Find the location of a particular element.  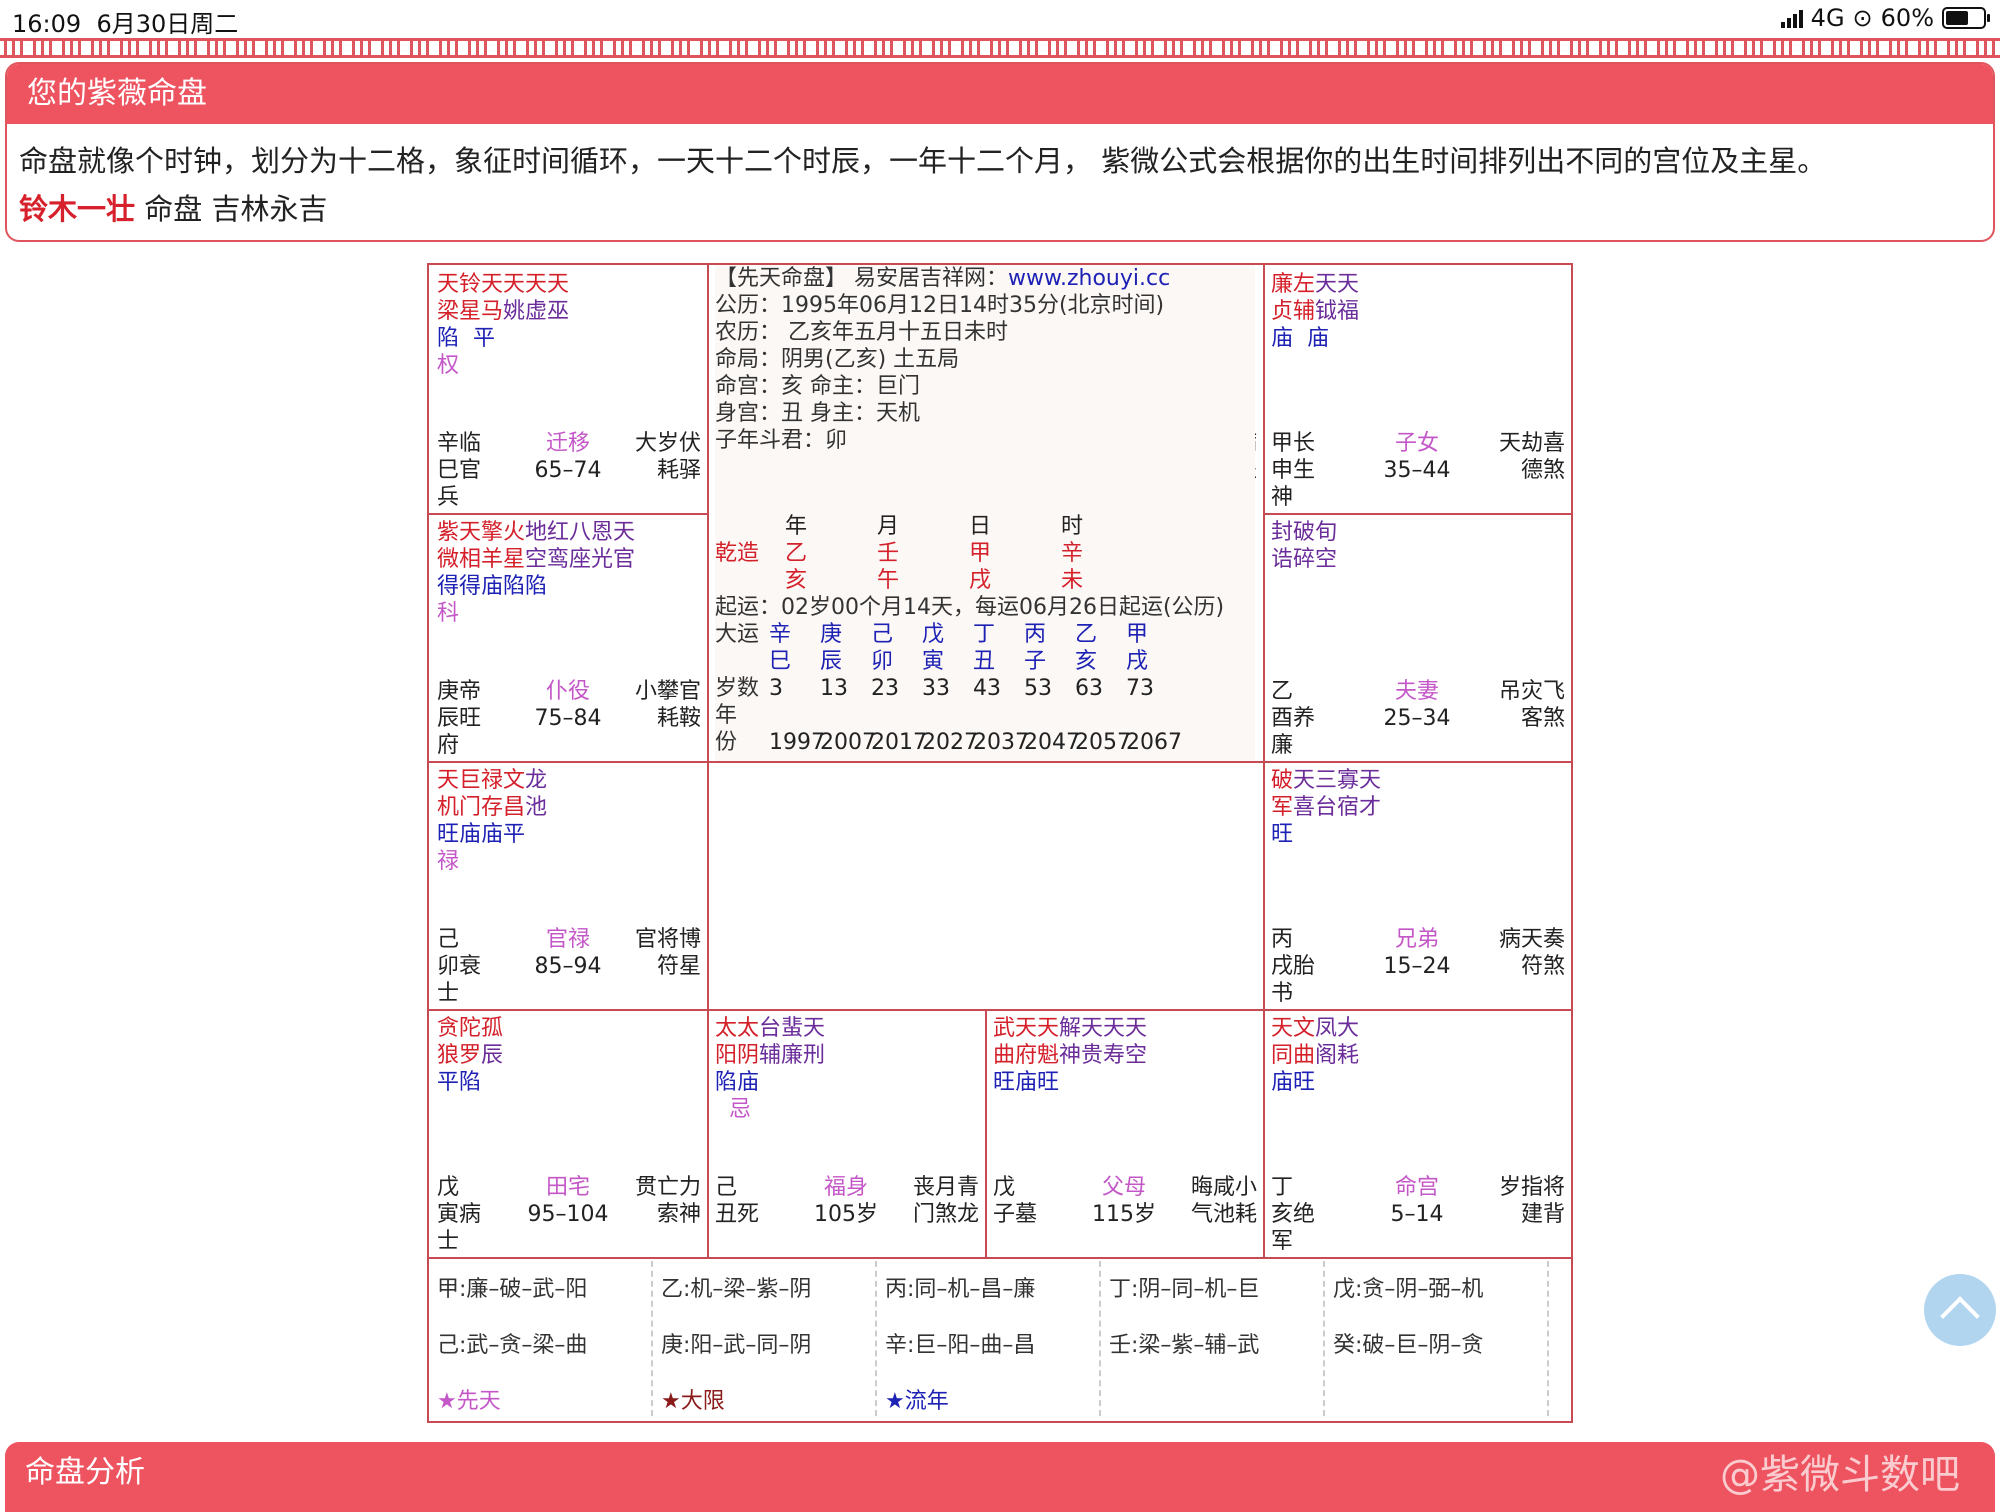

palace-gods: 大岁伏 耗驿 is located at coordinates (667, 457).